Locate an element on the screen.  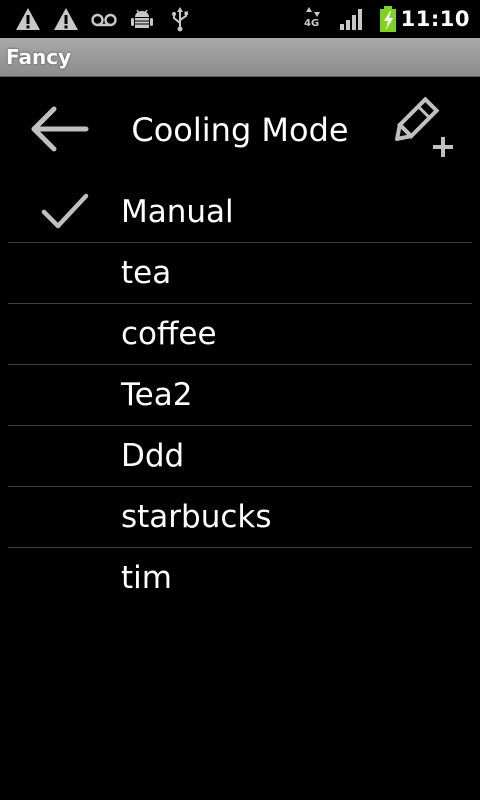
android-debug-icon is located at coordinates (142, 18).